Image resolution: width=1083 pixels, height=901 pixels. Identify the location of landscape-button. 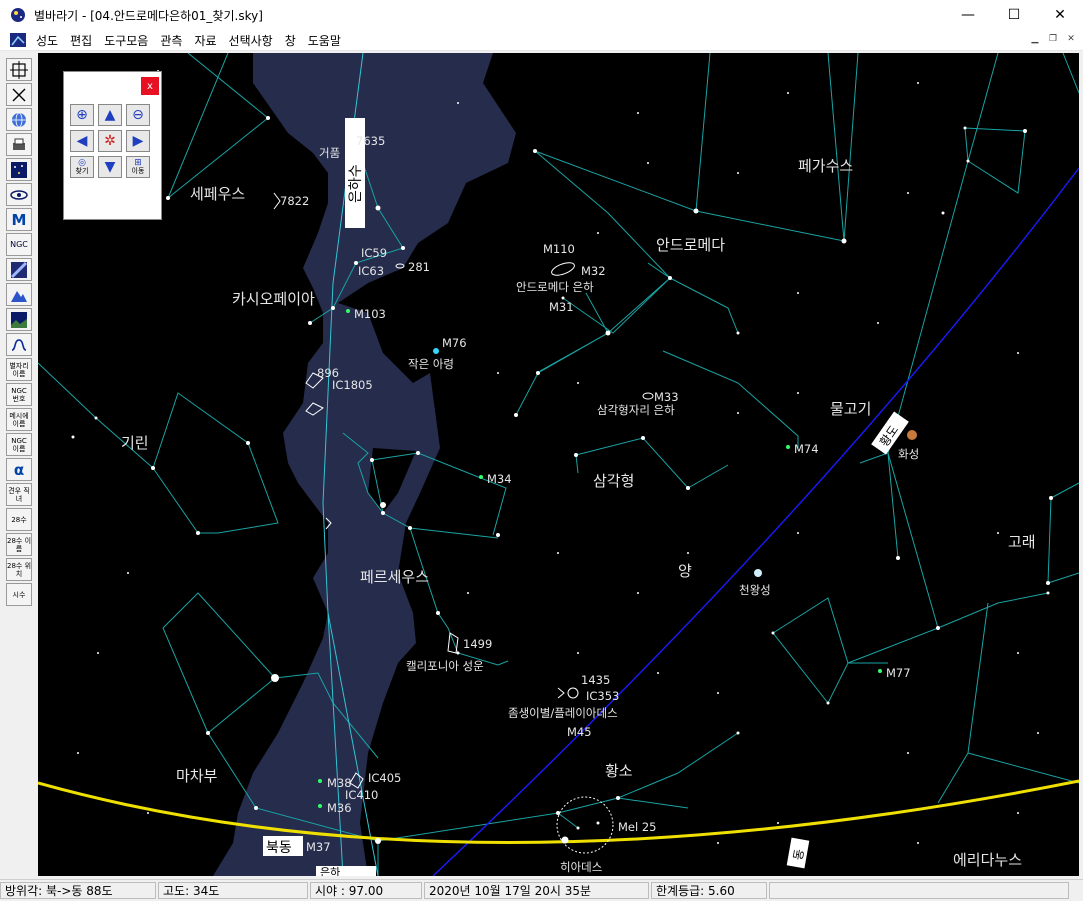
(19, 319).